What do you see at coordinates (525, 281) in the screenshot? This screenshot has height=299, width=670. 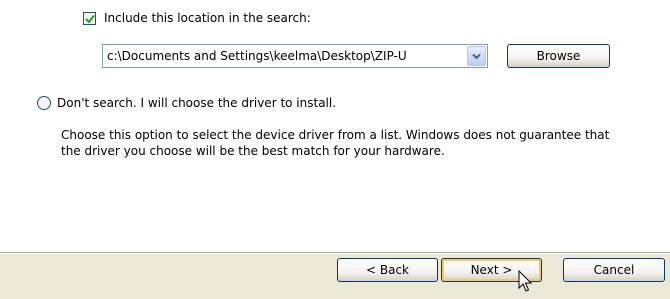 I see `mouse-cursor-icon` at bounding box center [525, 281].